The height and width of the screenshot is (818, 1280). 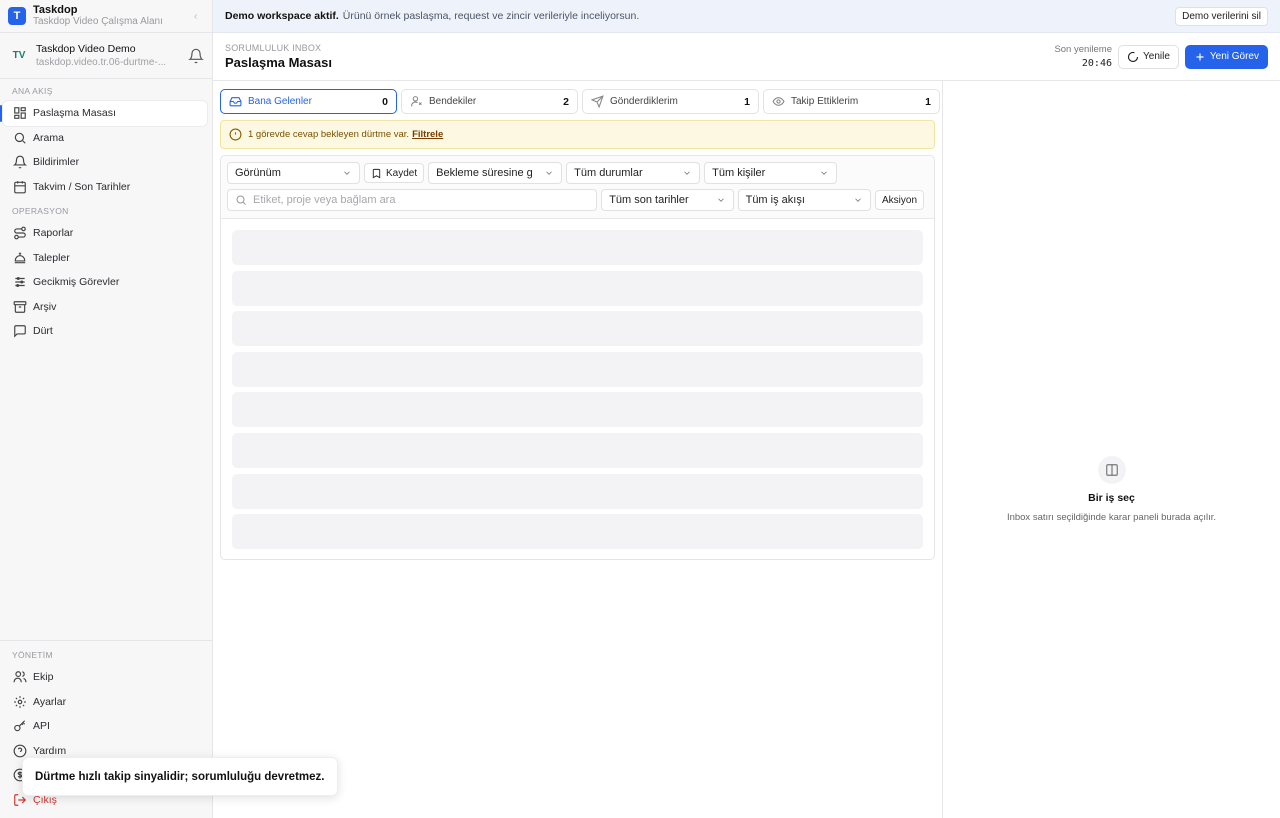 What do you see at coordinates (421, 200) in the screenshot?
I see `search-input` at bounding box center [421, 200].